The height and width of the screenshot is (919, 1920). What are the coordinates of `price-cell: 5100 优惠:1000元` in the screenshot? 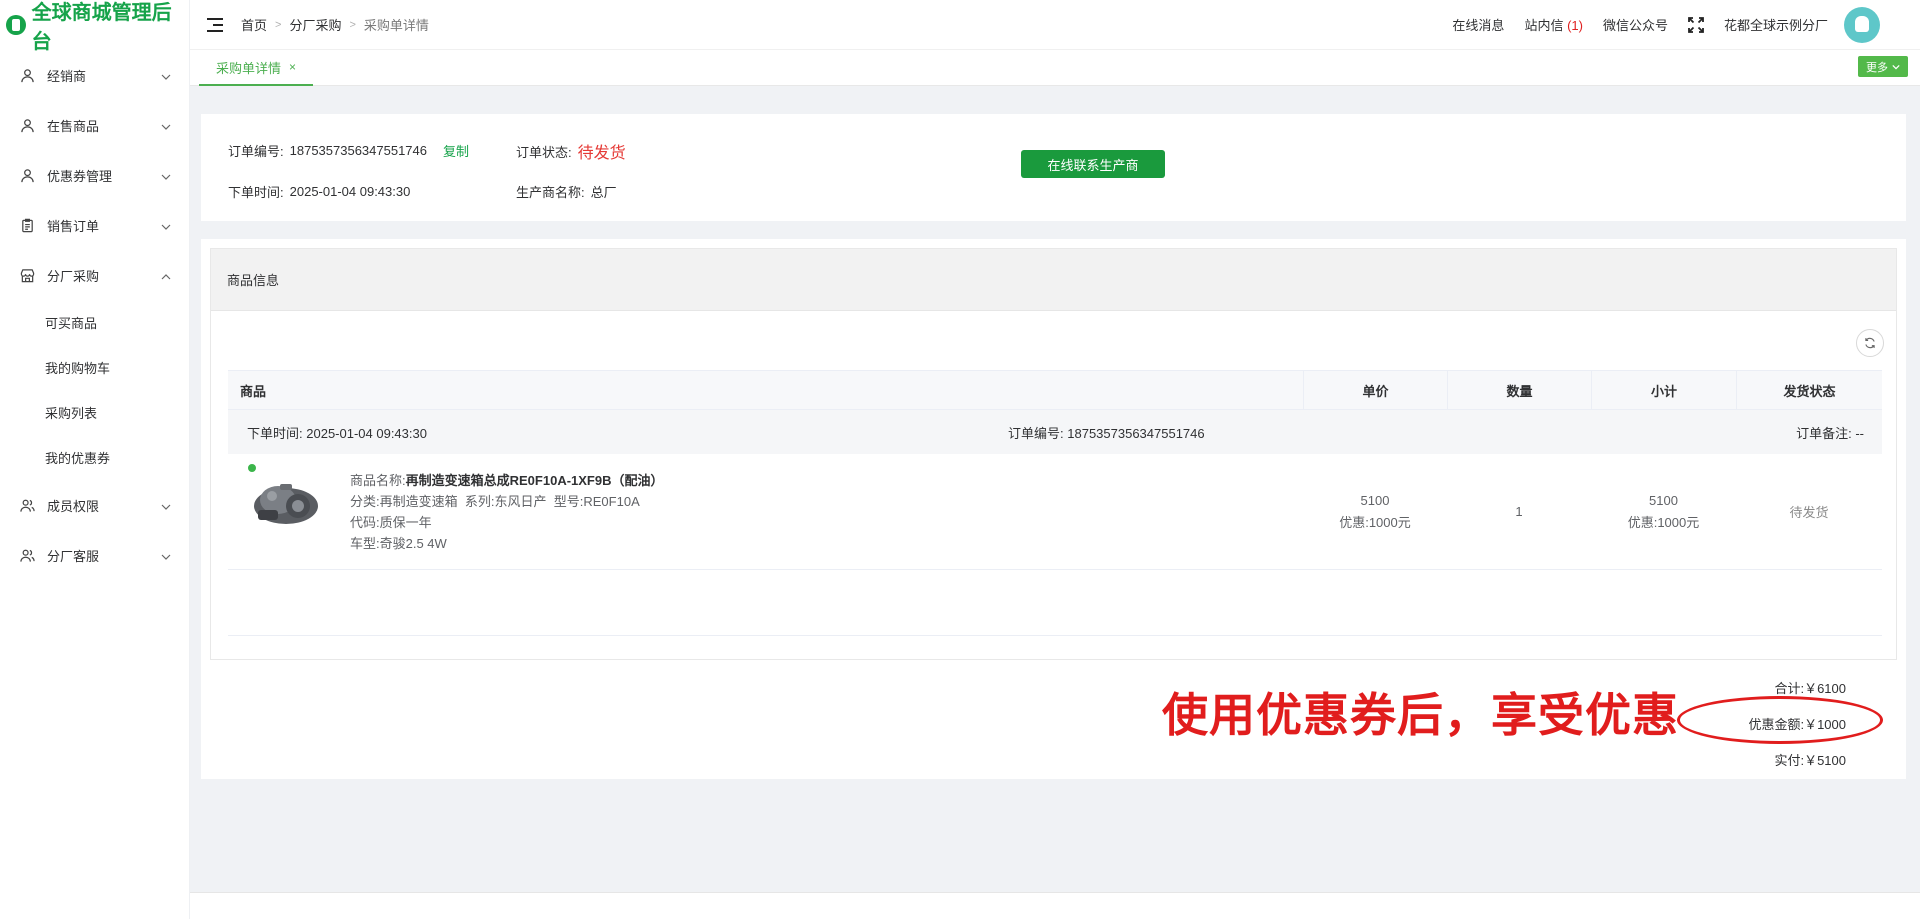 It's located at (1375, 511).